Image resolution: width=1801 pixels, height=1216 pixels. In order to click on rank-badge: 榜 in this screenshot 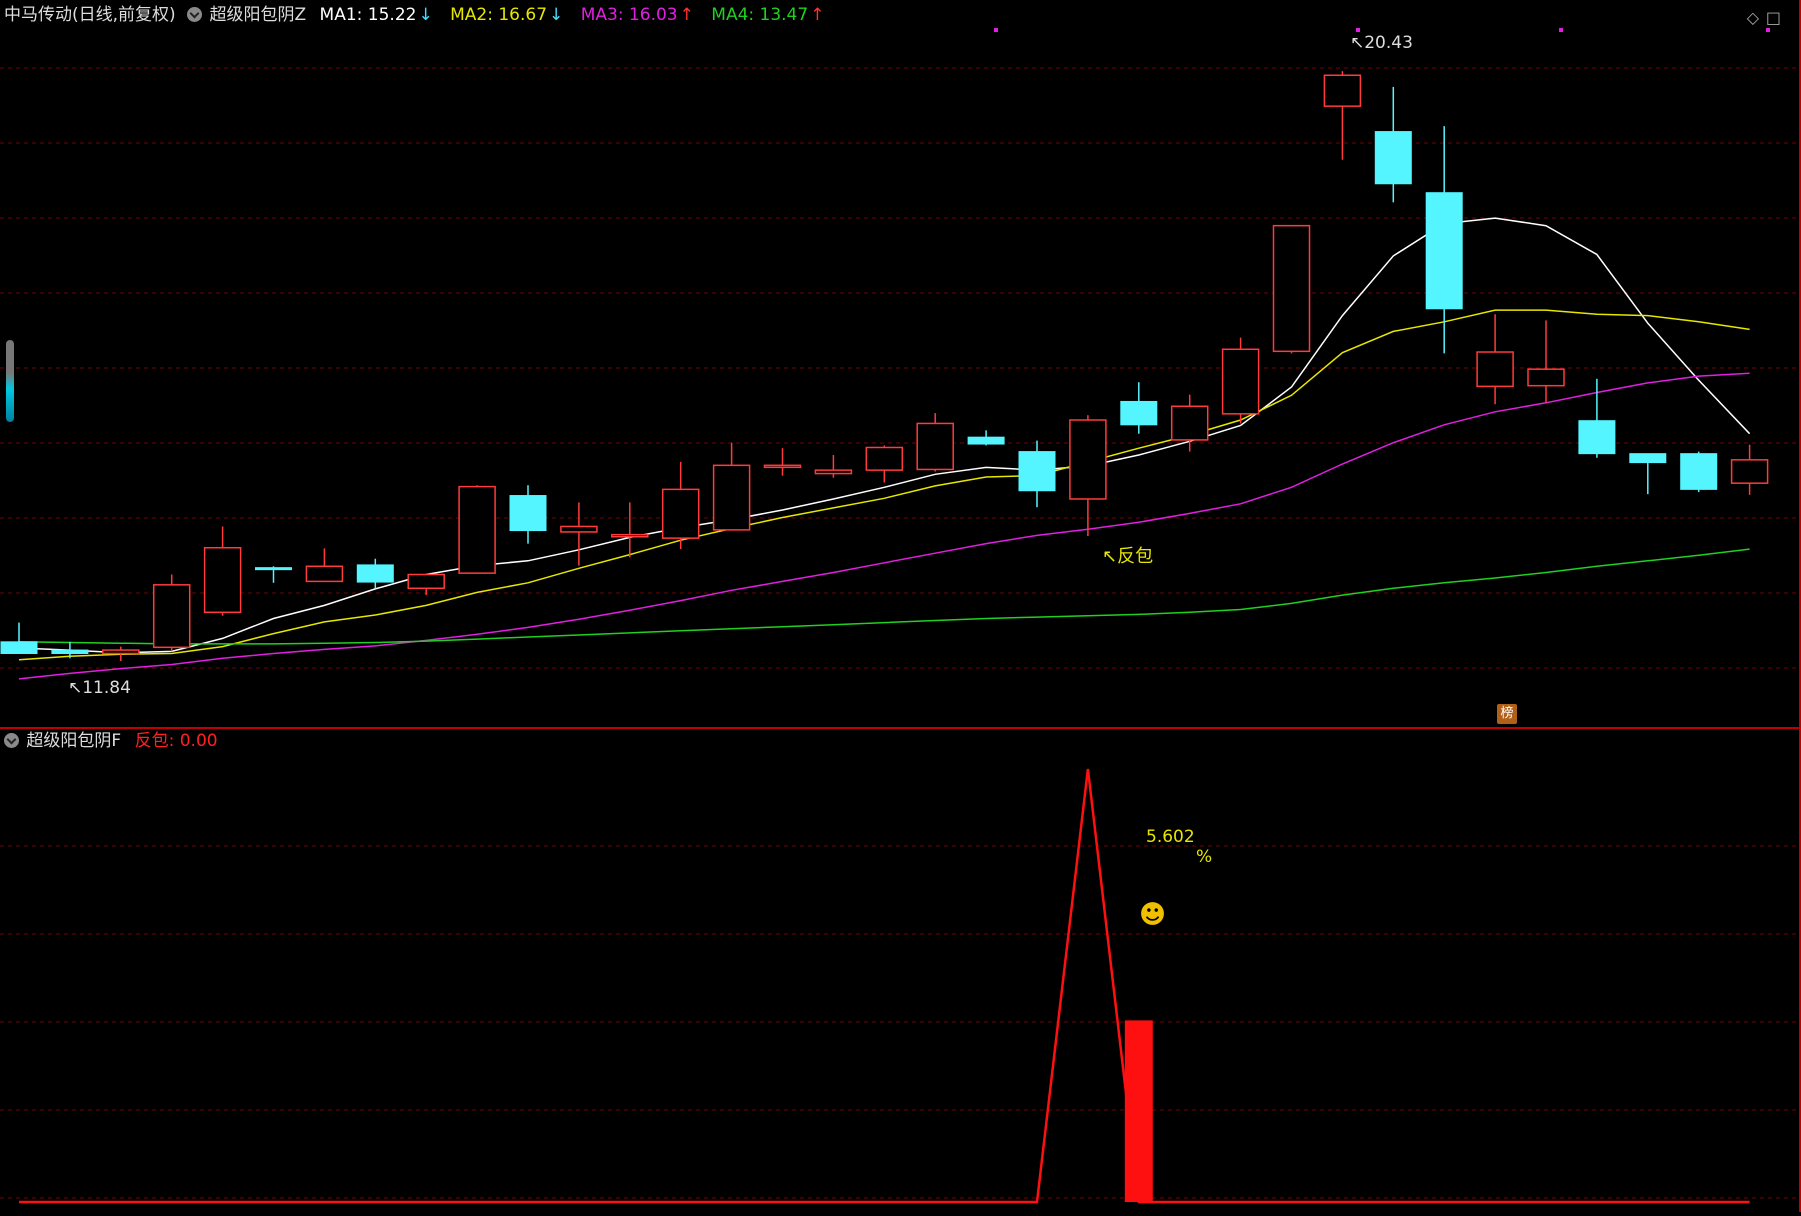, I will do `click(1507, 714)`.